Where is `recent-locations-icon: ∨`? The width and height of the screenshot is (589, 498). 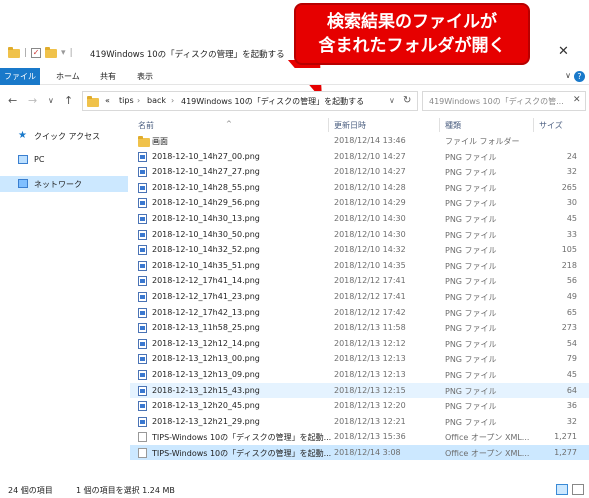 recent-locations-icon: ∨ is located at coordinates (51, 100).